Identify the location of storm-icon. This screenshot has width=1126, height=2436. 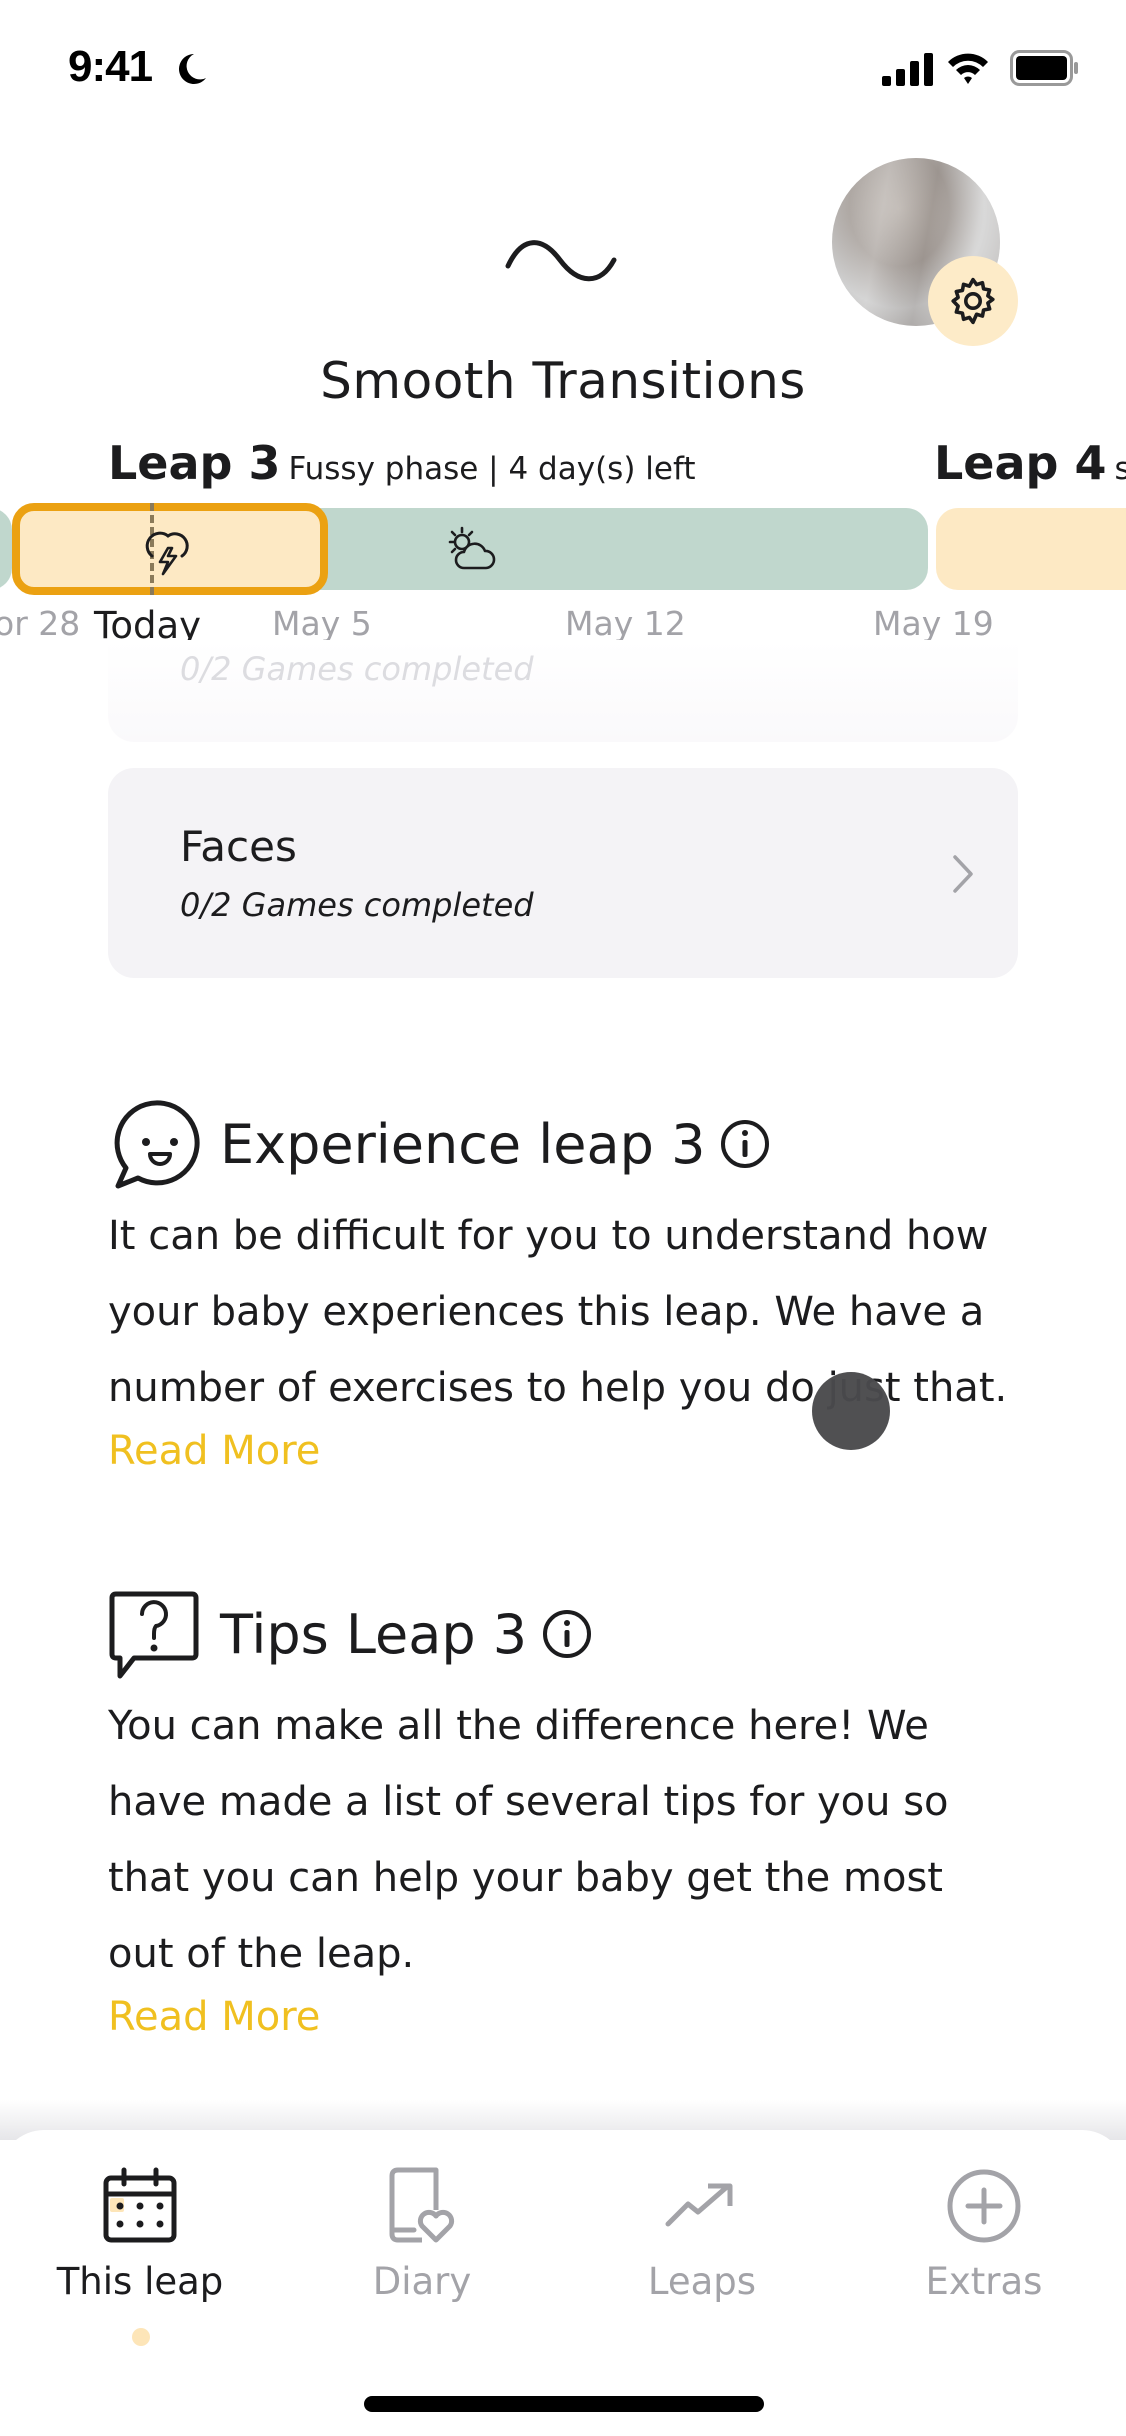
(167, 553).